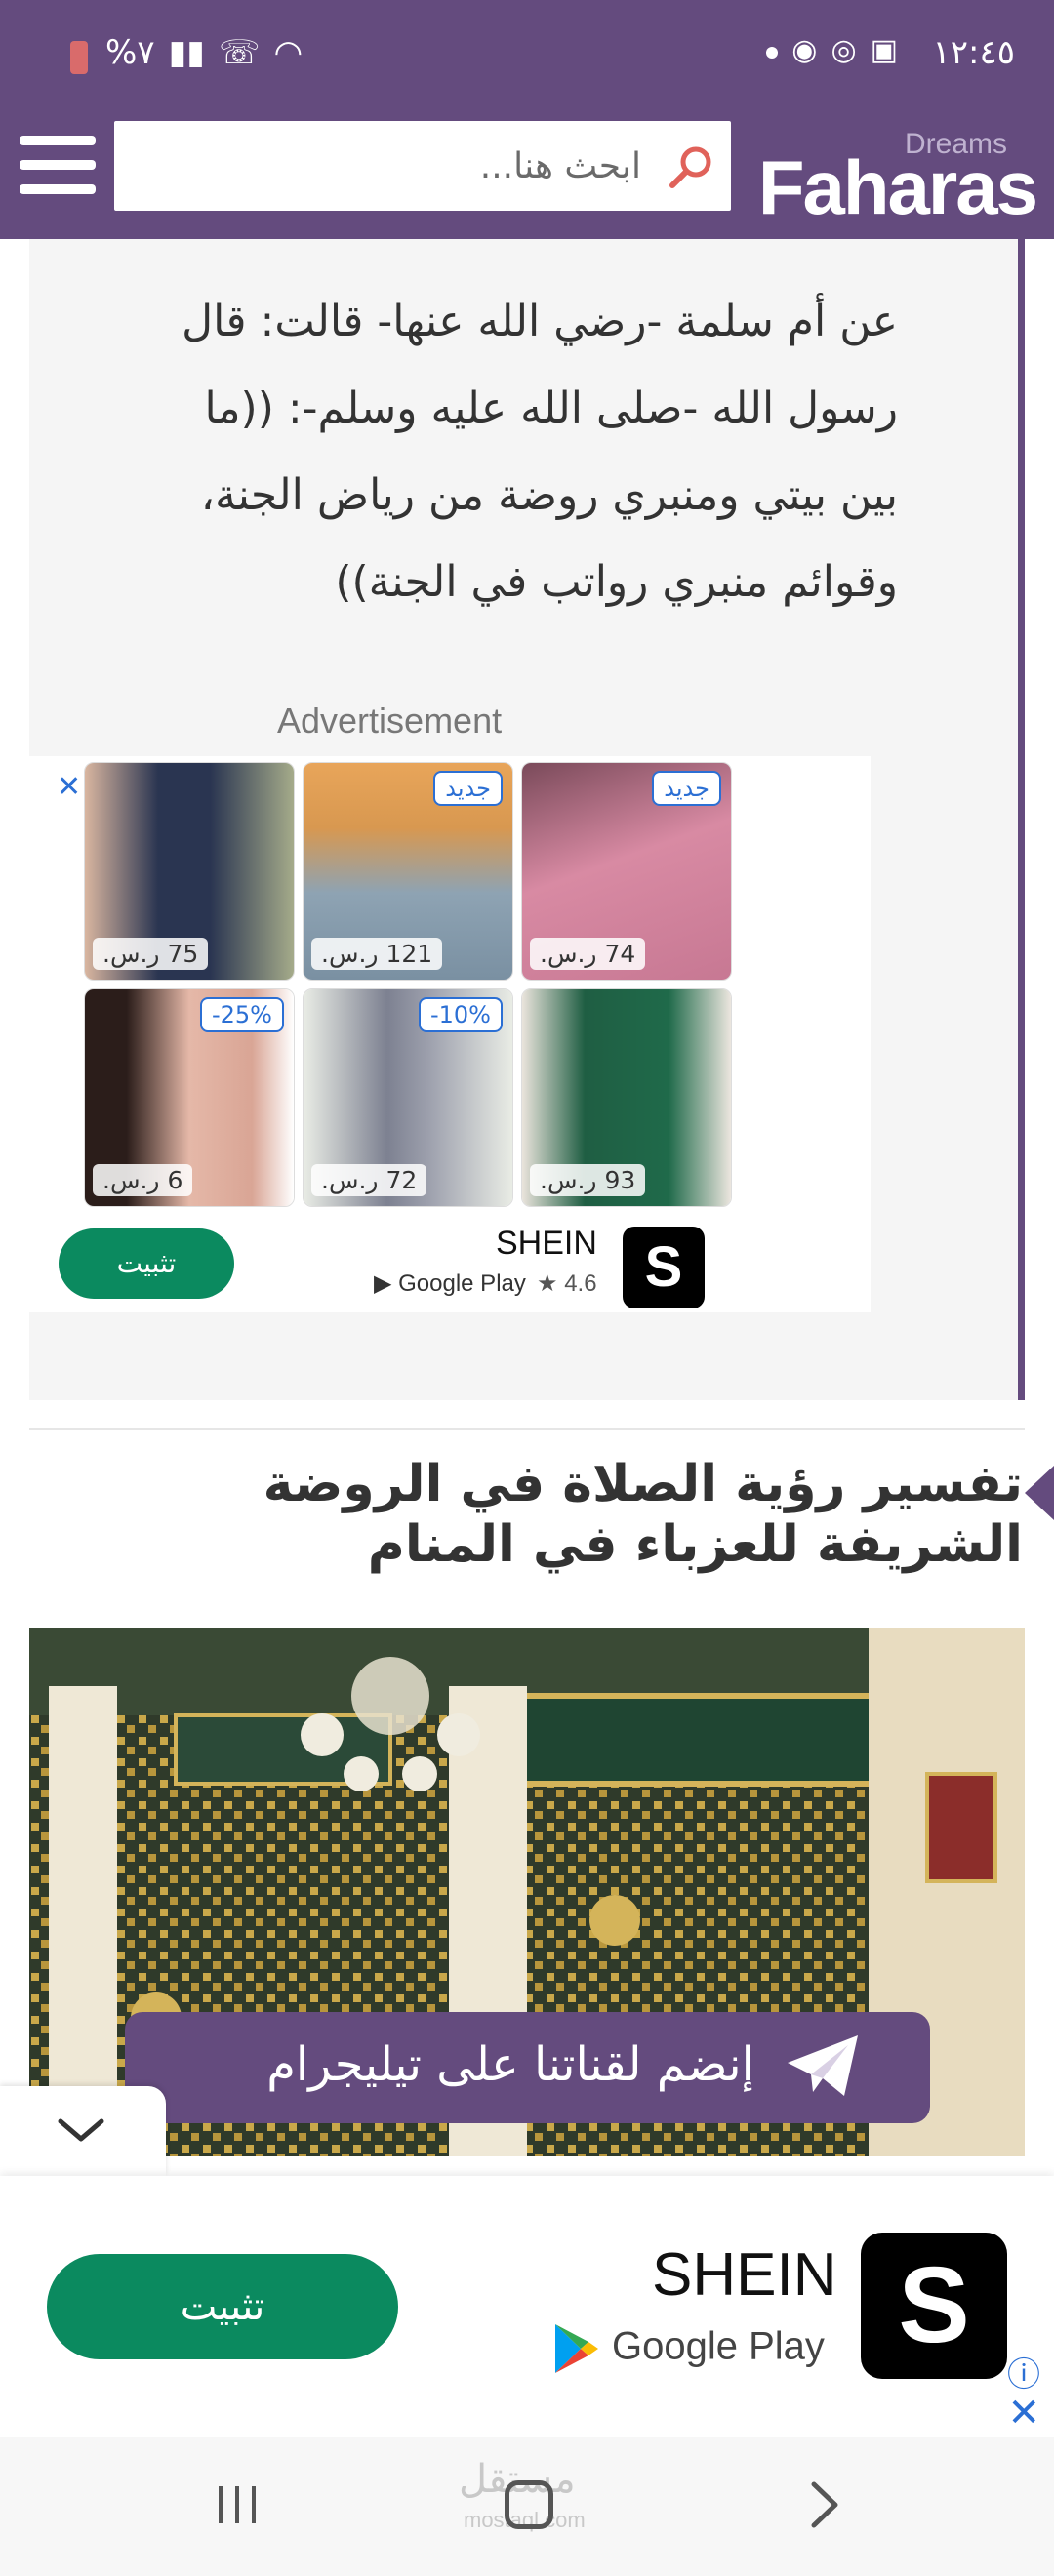 The height and width of the screenshot is (2576, 1054). I want to click on collapse-ad-button, so click(83, 2131).